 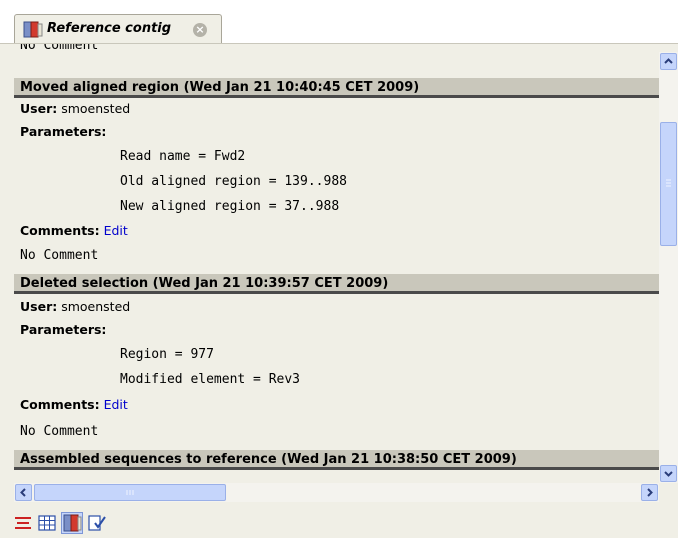 I want to click on tab-bar: Reference contig ×, so click(x=339, y=22).